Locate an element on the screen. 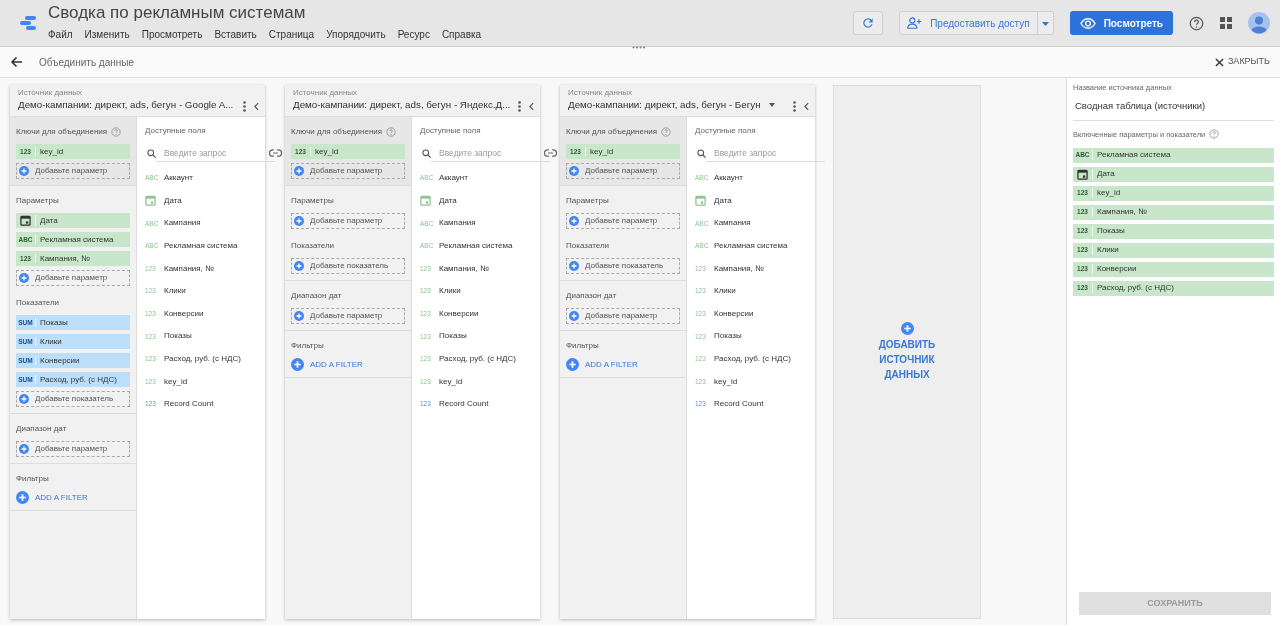 This screenshot has width=1280, height=625. document-title: Сводка по рекламным системам is located at coordinates (177, 13).